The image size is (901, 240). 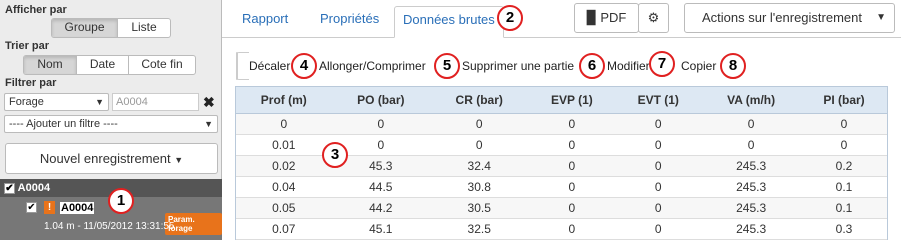 What do you see at coordinates (27, 46) in the screenshot?
I see `sort-by-label: Trier par` at bounding box center [27, 46].